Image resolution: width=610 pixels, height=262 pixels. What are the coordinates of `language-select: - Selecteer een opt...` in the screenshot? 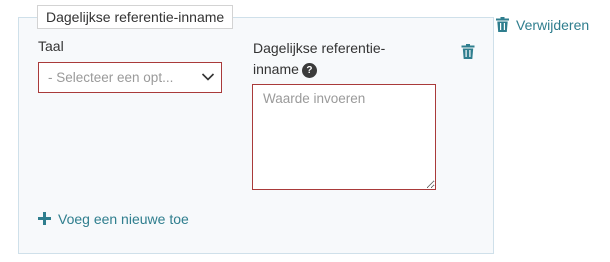 It's located at (130, 77).